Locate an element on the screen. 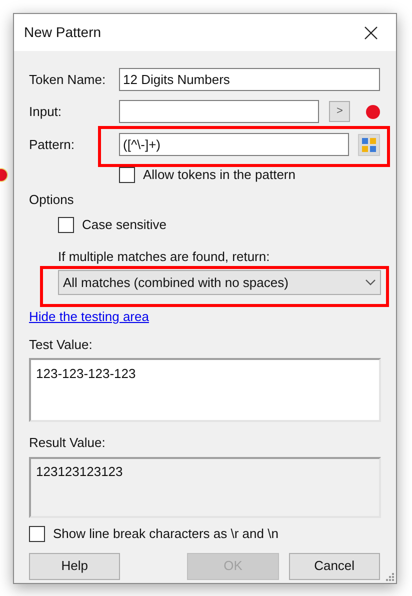 The image size is (412, 596). grid-icon is located at coordinates (369, 145).